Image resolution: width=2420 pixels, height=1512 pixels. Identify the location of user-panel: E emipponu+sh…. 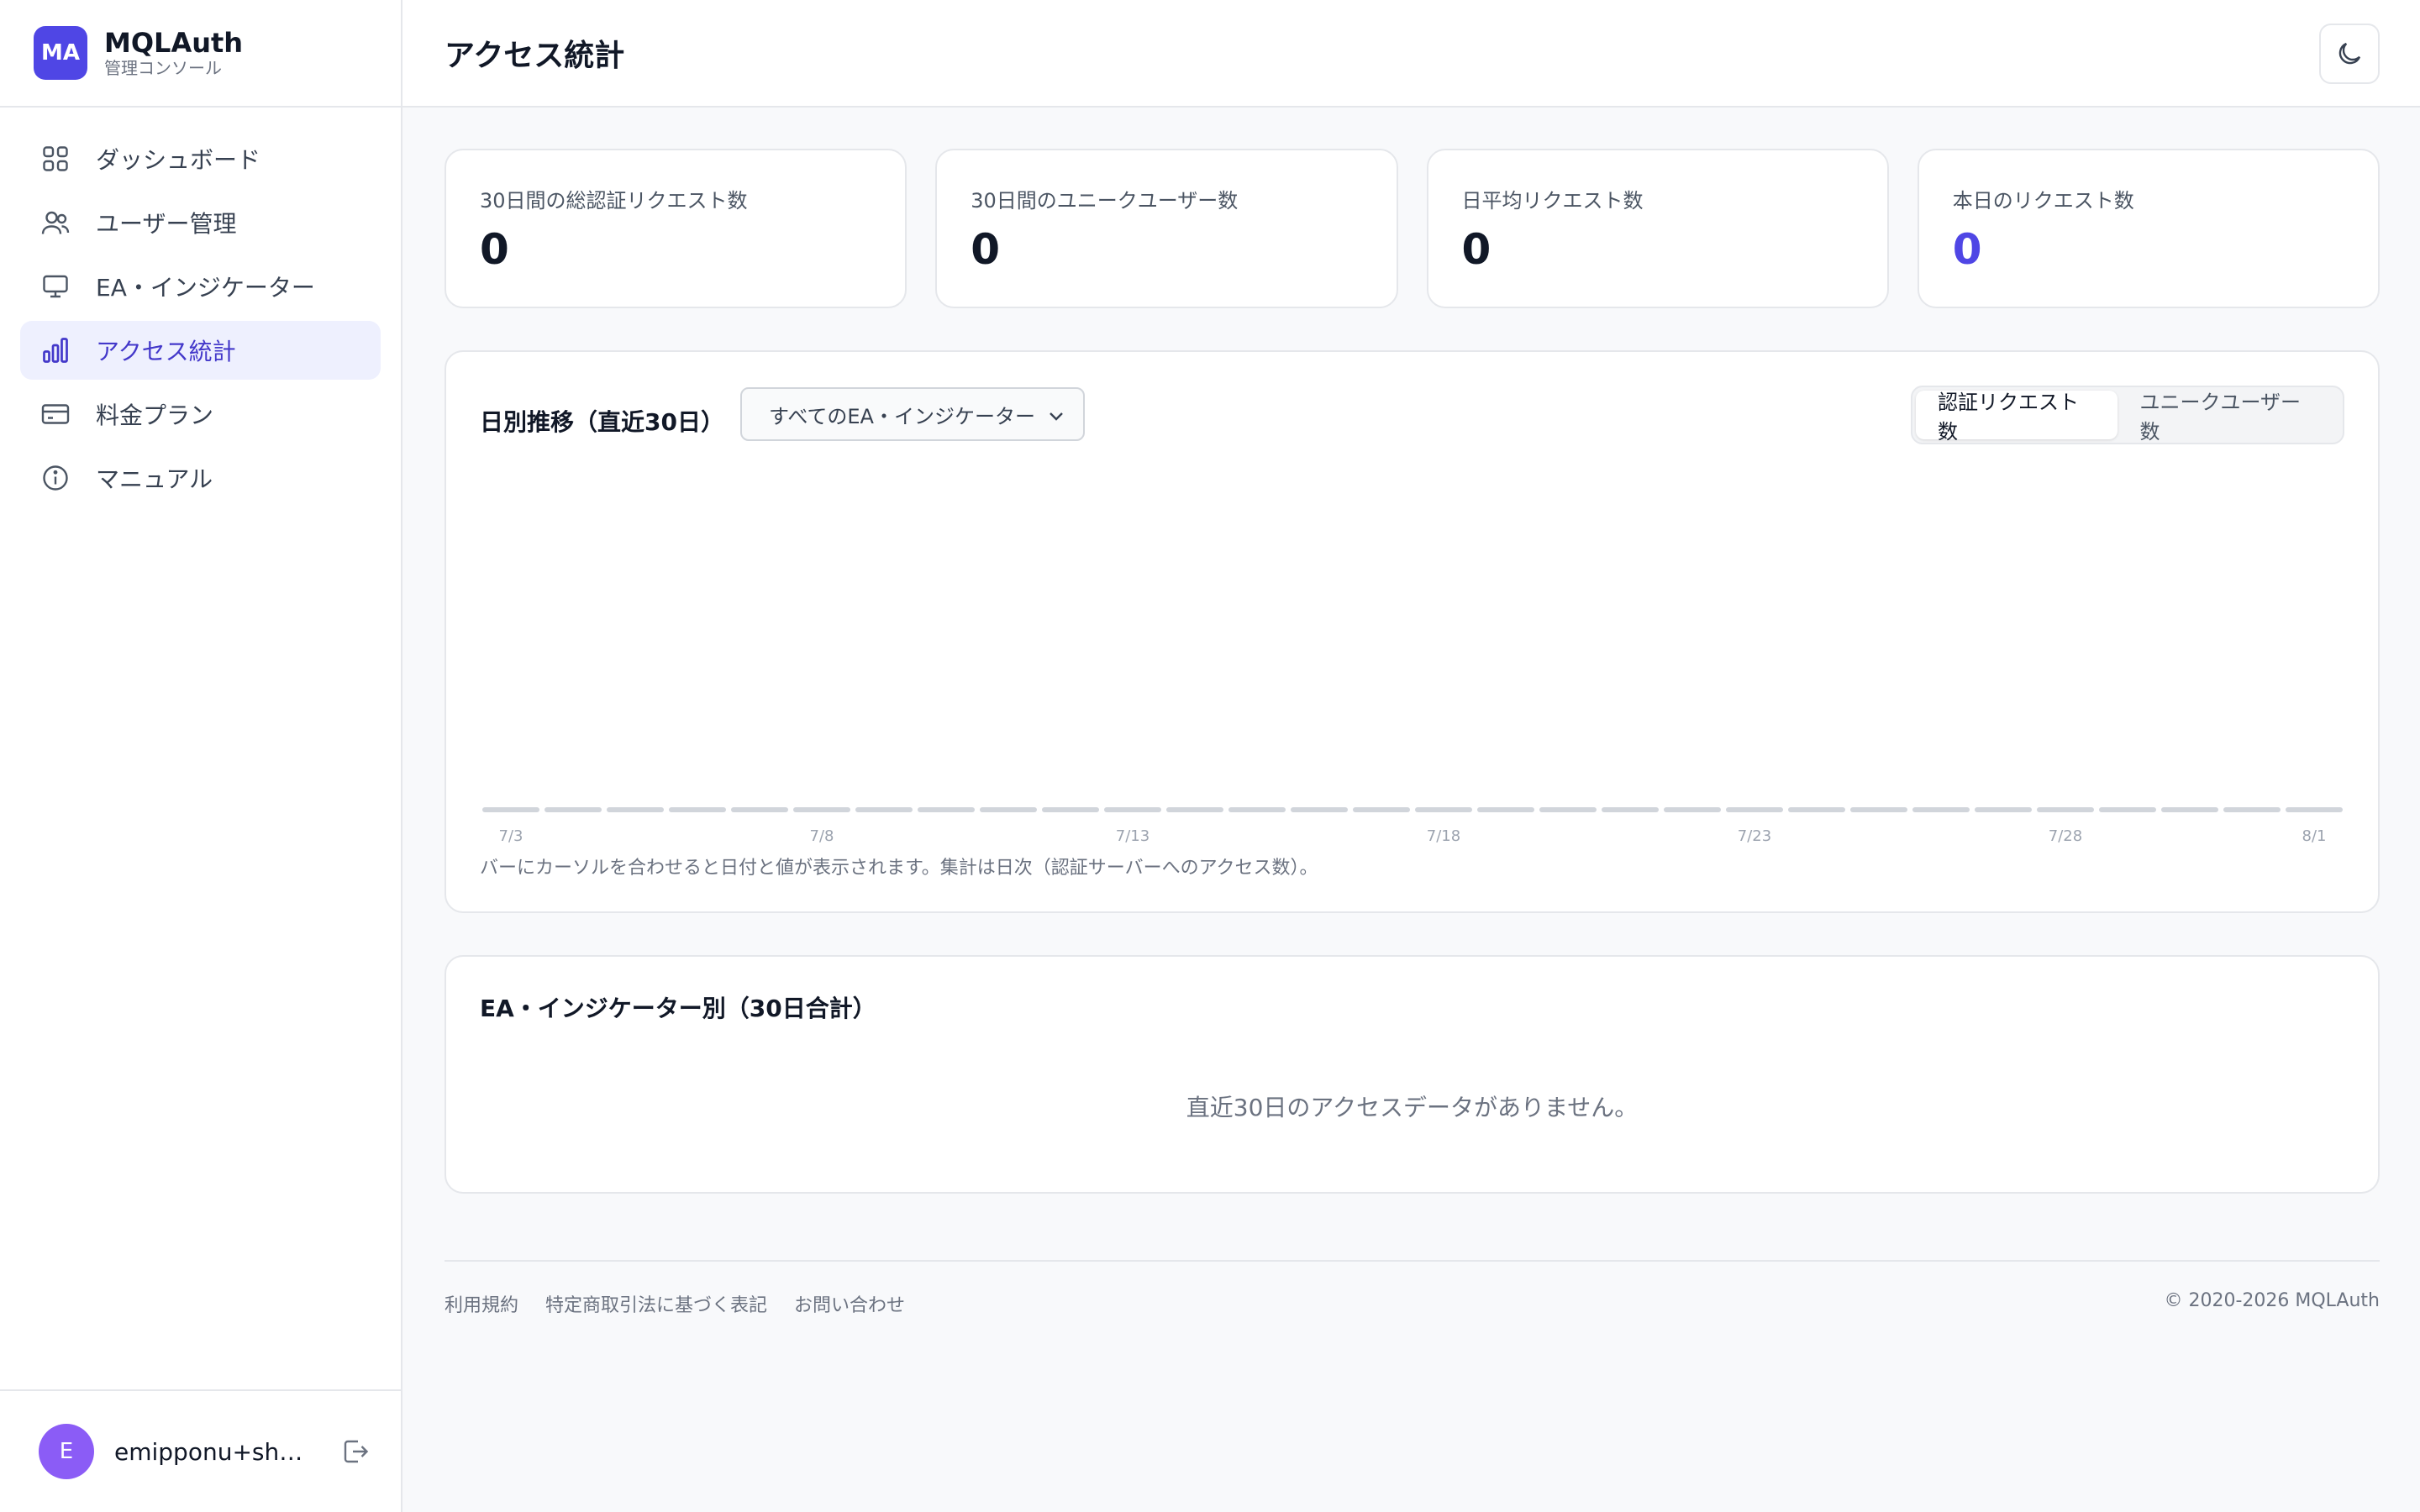
(200, 1450).